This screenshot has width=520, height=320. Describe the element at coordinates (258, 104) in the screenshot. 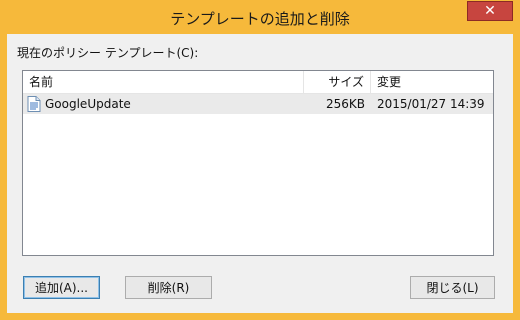

I see `table-row: GoogleUpdate 256KB 2015/01/27 14:39` at that location.